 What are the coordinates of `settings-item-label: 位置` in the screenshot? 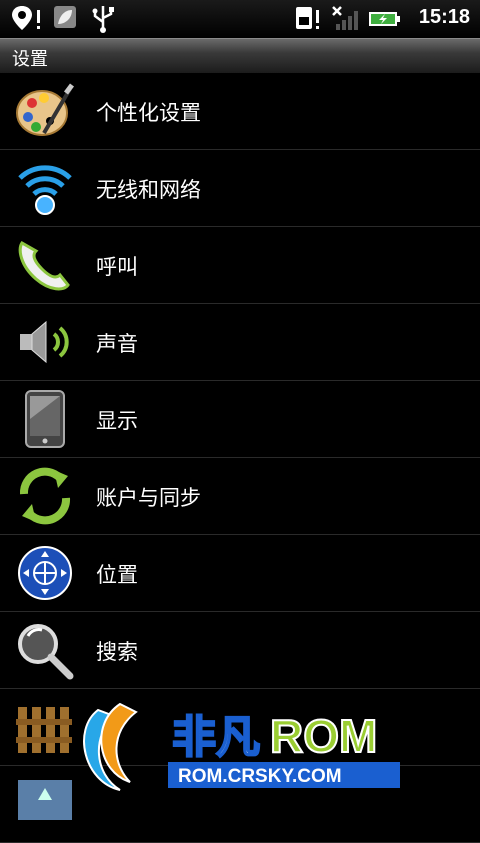 It's located at (117, 575).